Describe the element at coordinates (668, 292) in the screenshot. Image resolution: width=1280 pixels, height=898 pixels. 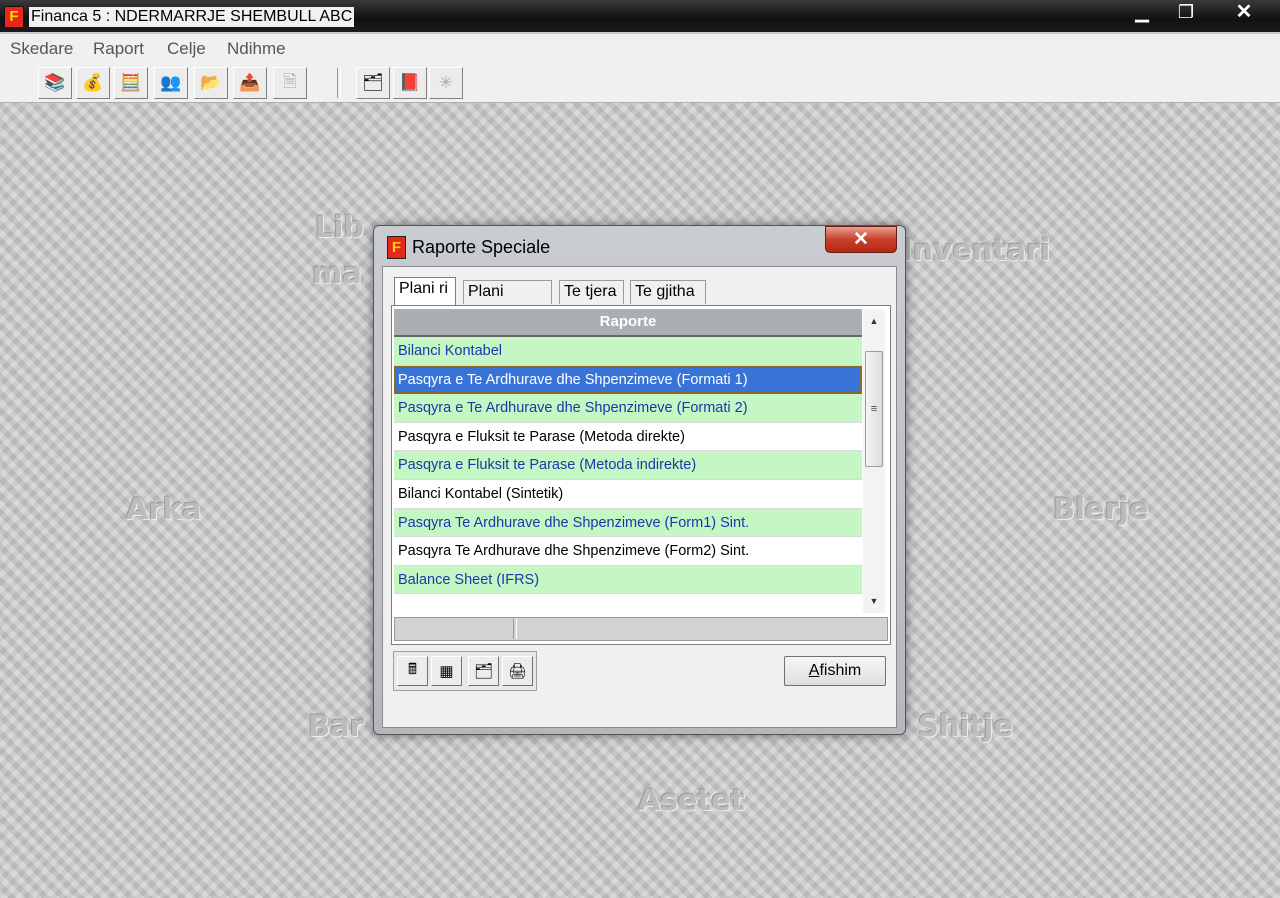
I see `tab-te-gjitha: Te gjitha` at that location.